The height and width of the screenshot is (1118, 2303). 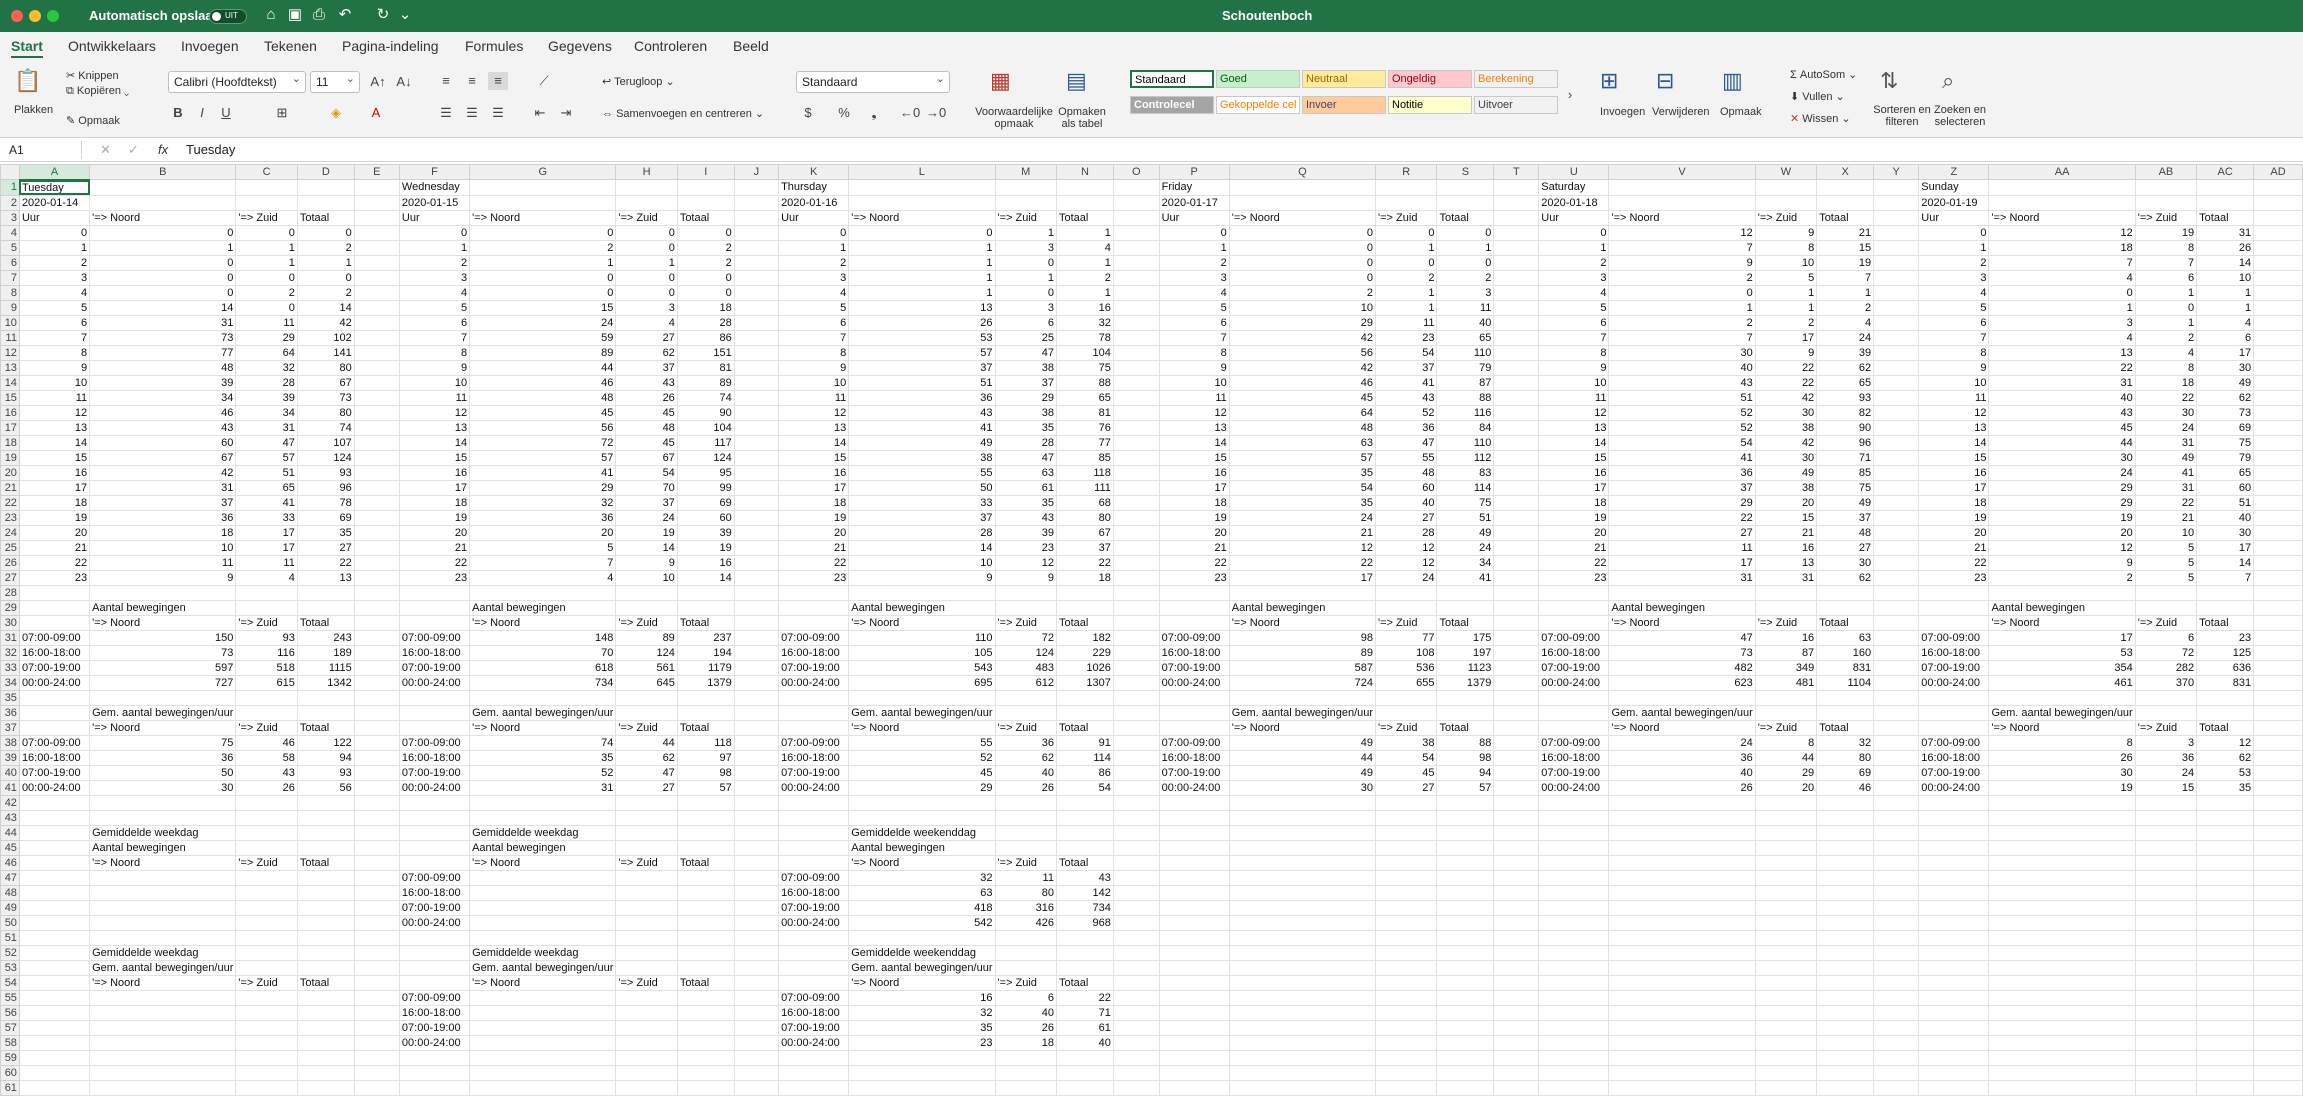 What do you see at coordinates (705, 787) in the screenshot?
I see `cell: 57` at bounding box center [705, 787].